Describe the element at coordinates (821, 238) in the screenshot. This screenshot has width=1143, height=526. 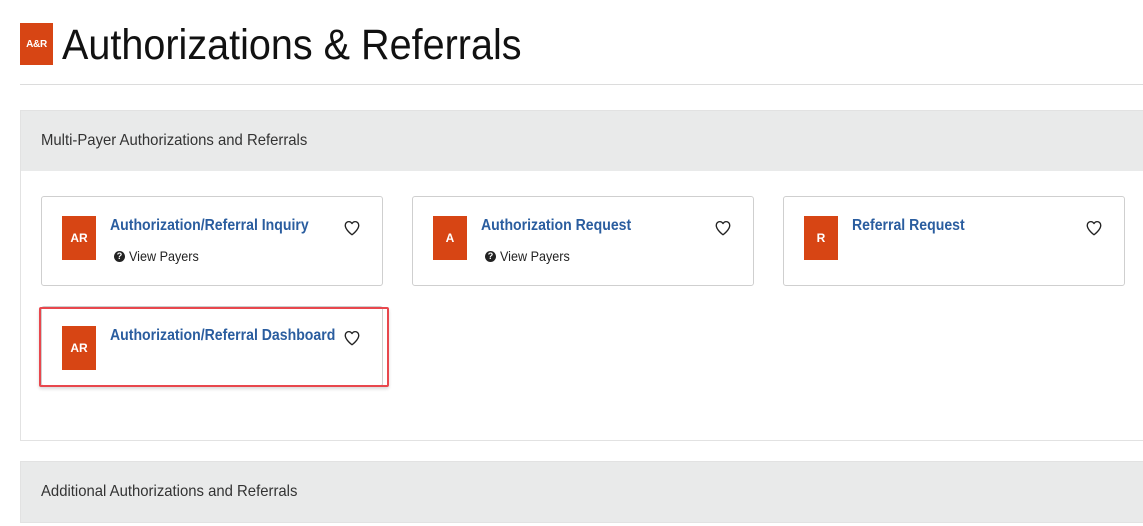
I see `tile-badge: R` at that location.